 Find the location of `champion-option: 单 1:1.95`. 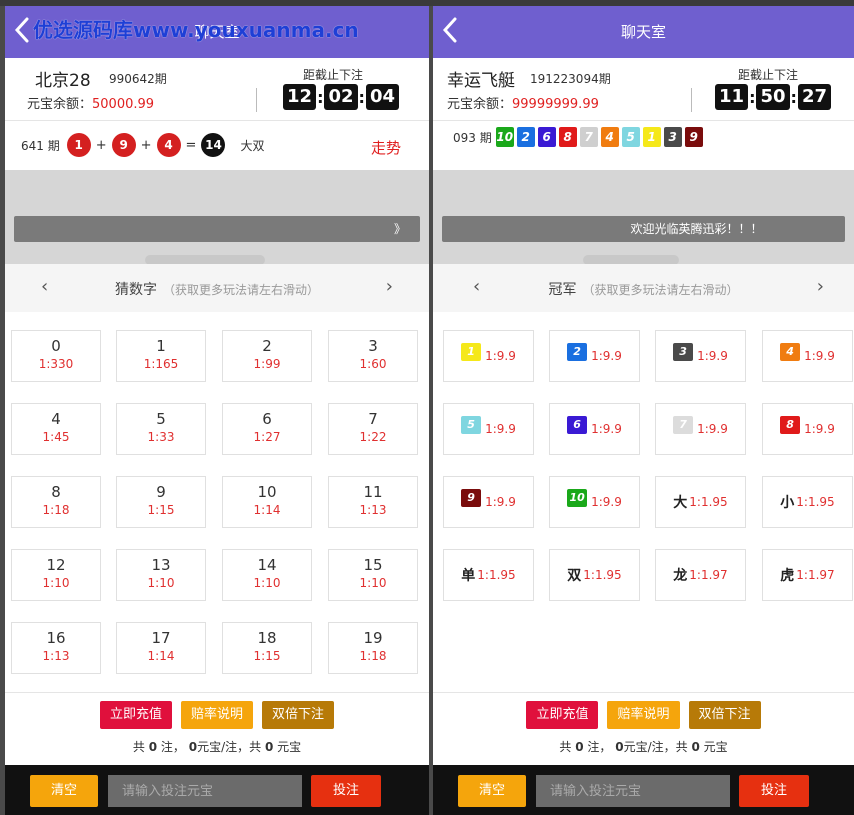

champion-option: 单 1:1.95 is located at coordinates (488, 575).